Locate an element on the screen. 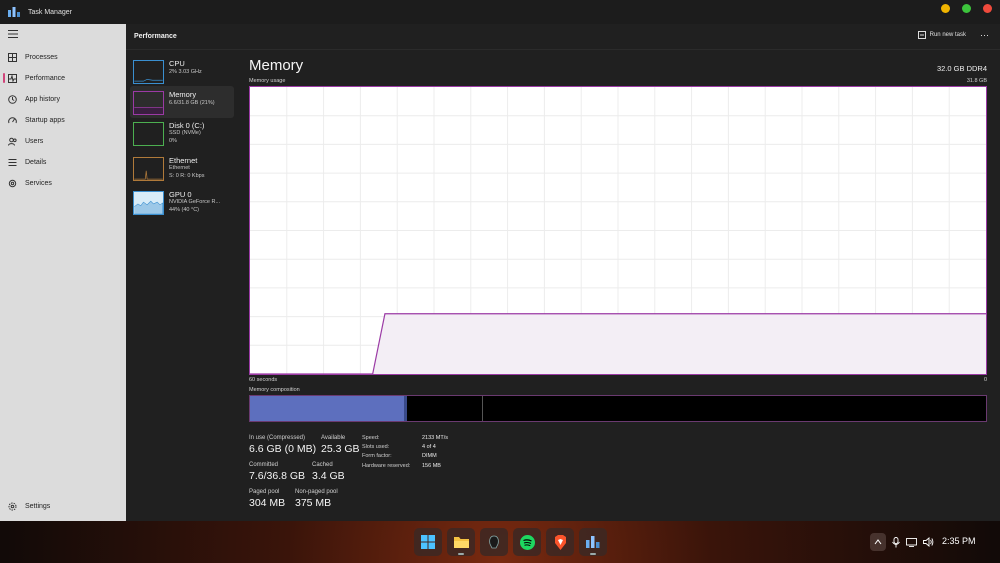 The image size is (1000, 563). nav-processes: Processes is located at coordinates (63, 57).